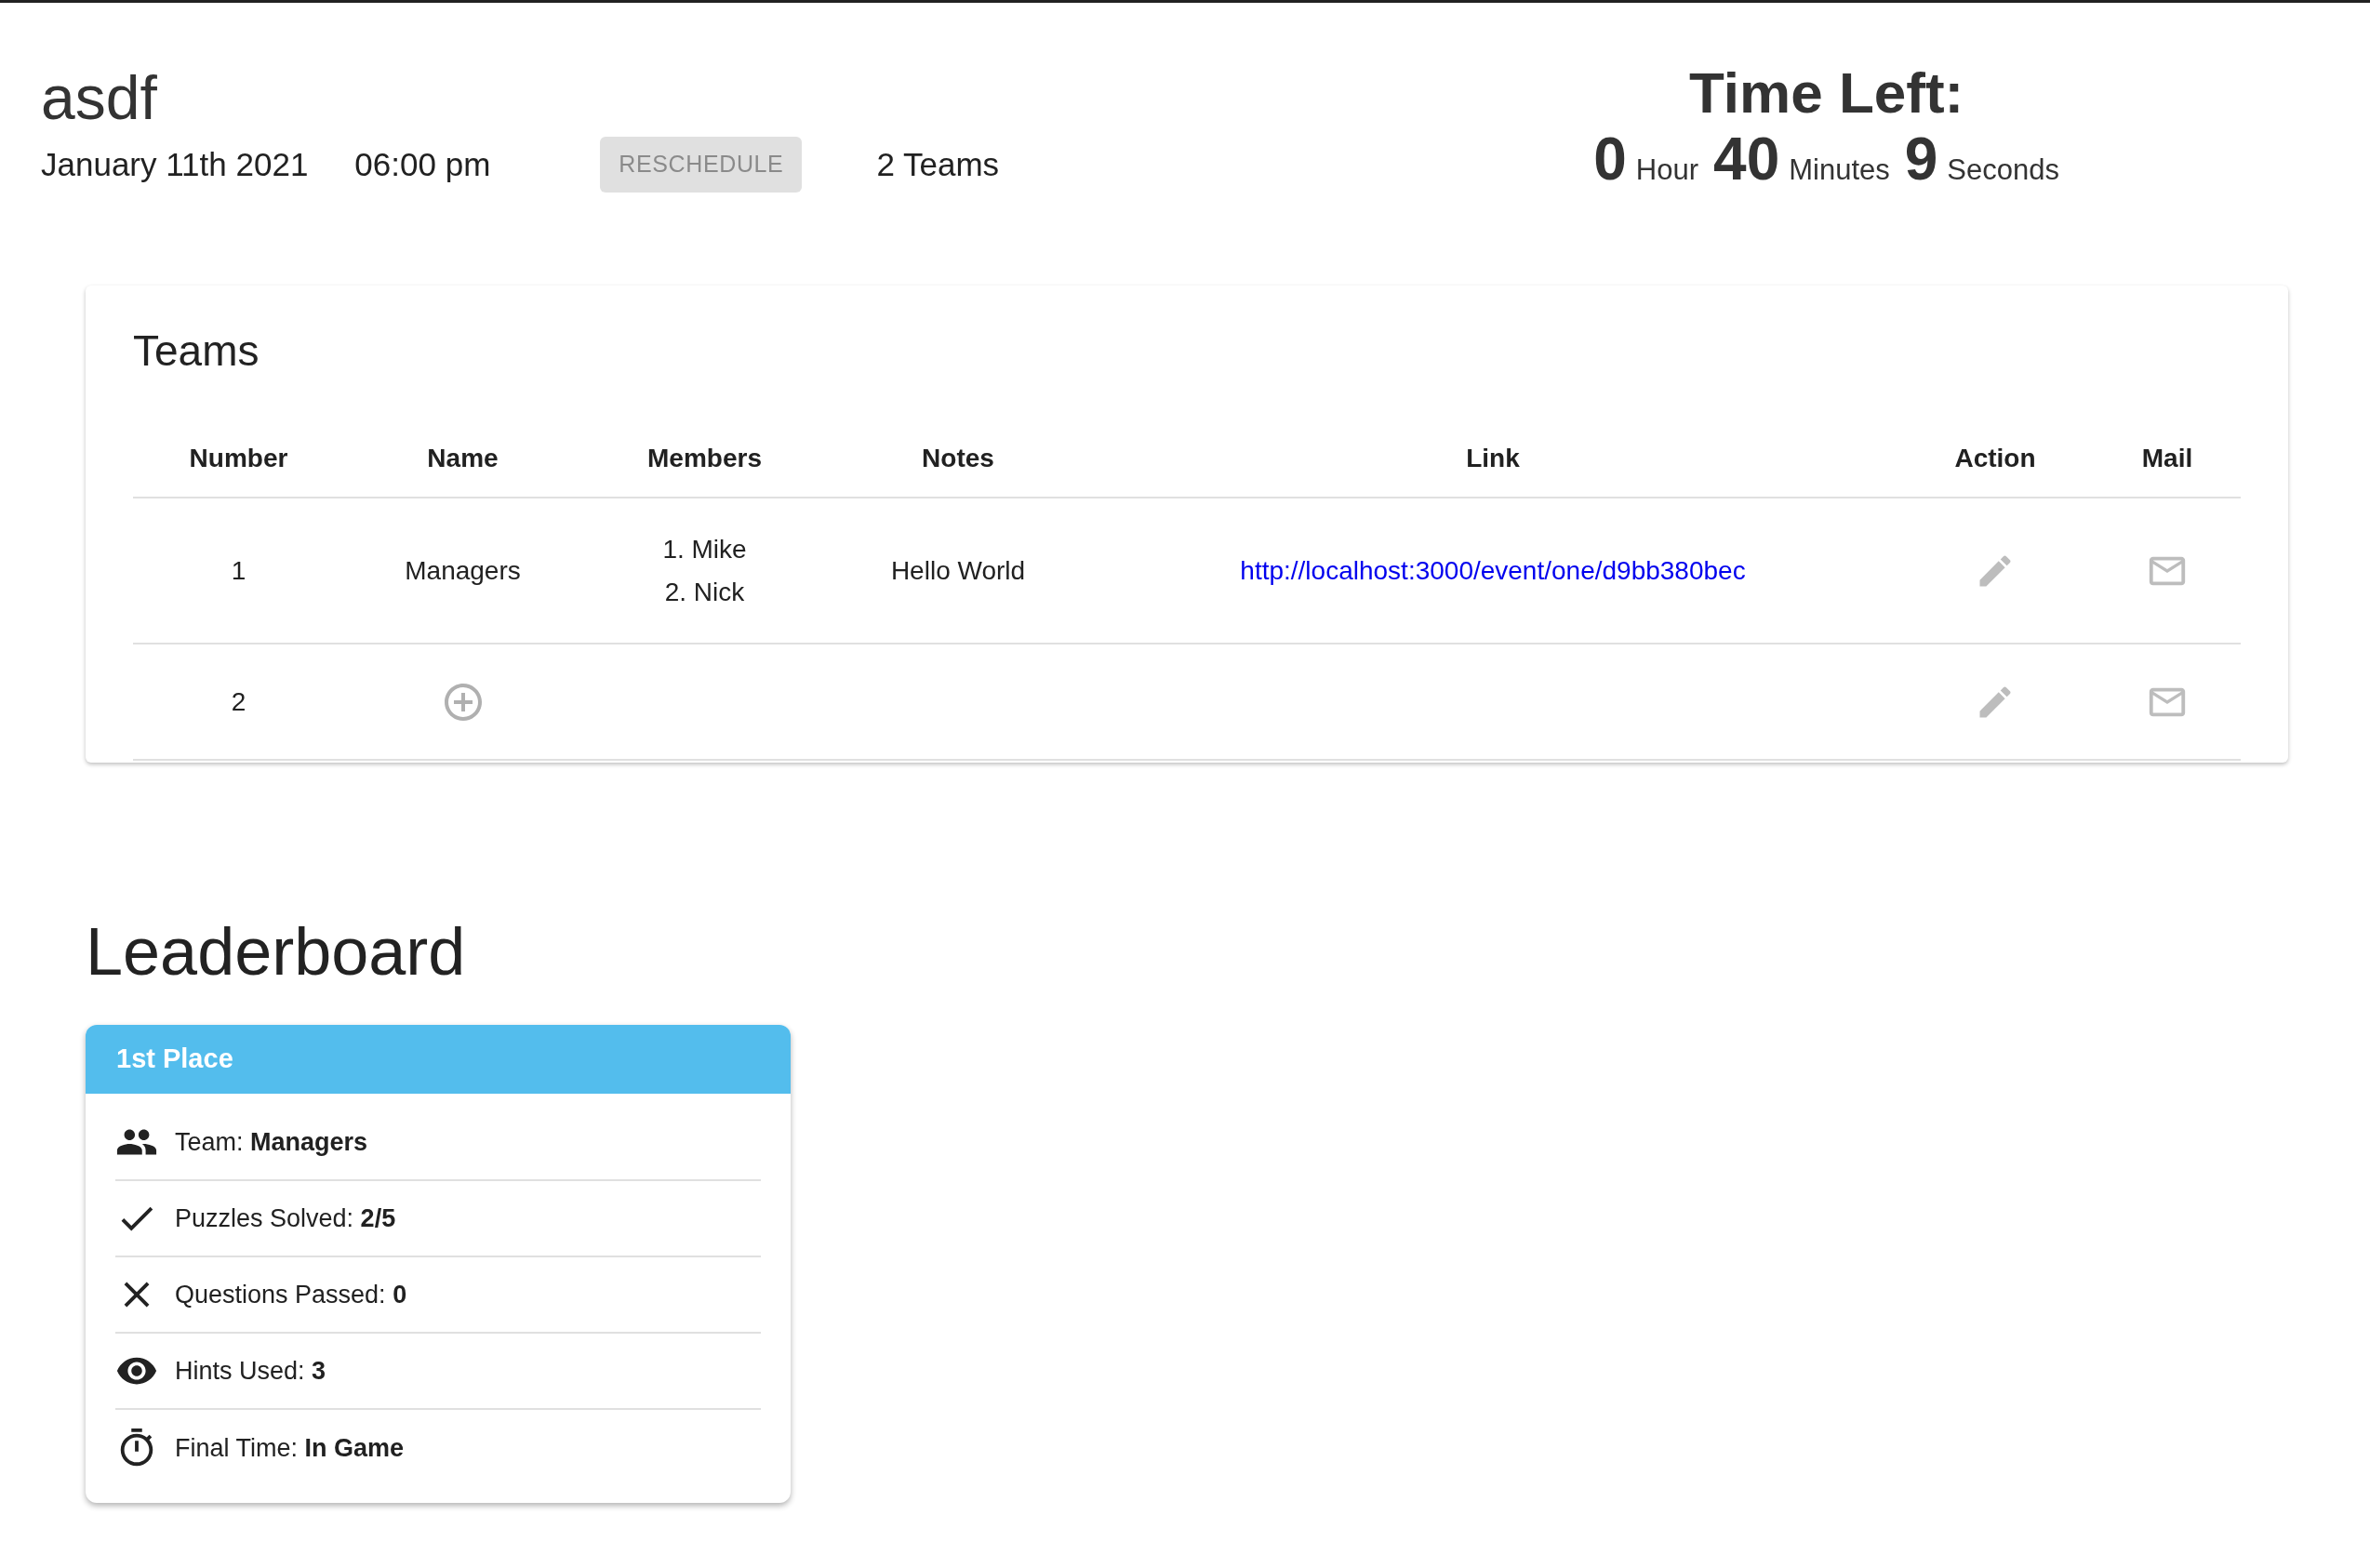 The height and width of the screenshot is (1568, 2370). I want to click on countdown-number: 0, so click(1610, 159).